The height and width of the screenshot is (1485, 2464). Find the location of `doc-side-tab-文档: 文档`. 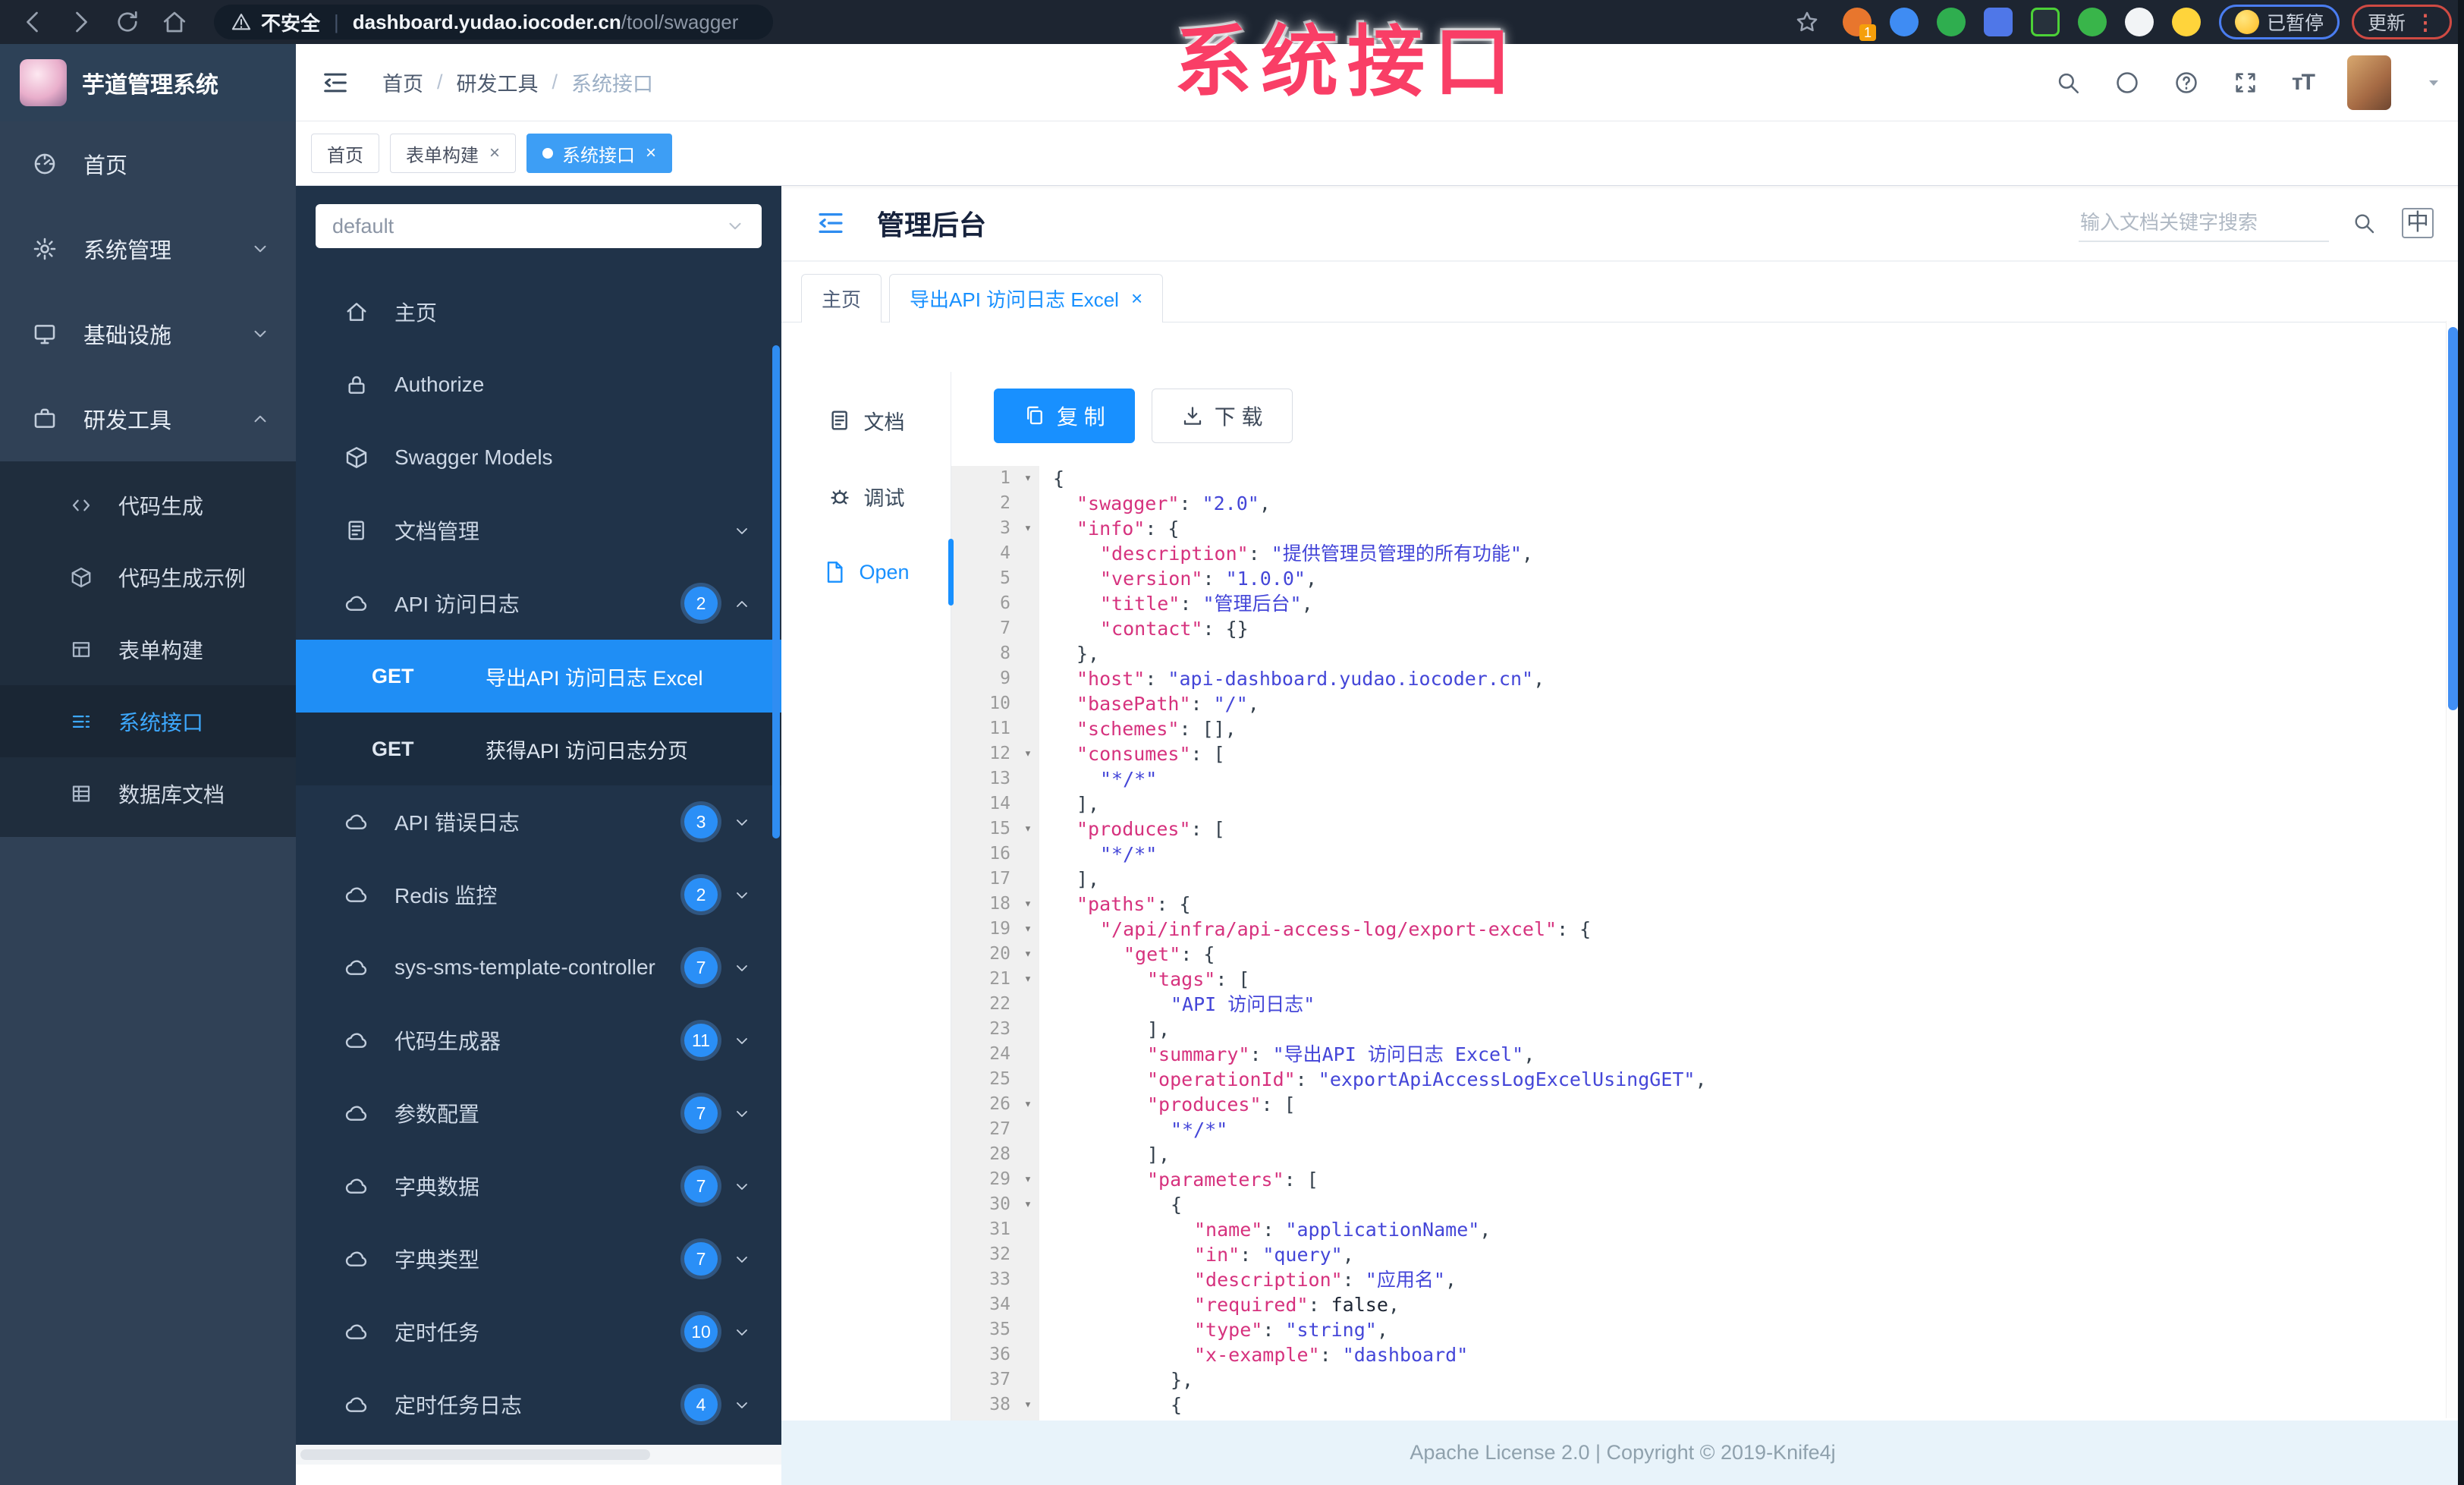

doc-side-tab-文档: 文档 is located at coordinates (866, 420).